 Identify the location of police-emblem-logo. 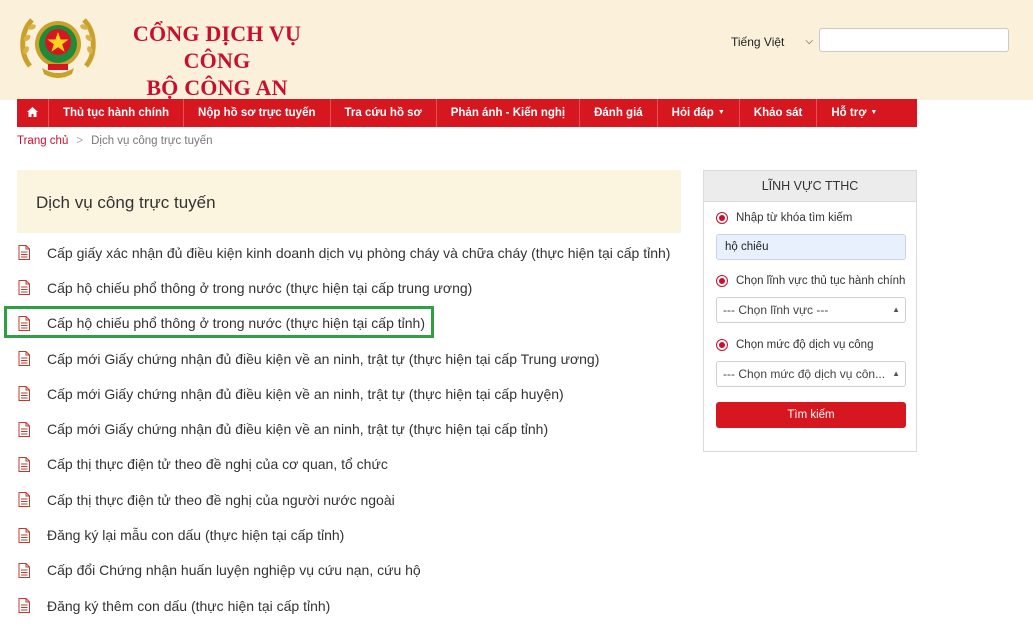
(58, 46).